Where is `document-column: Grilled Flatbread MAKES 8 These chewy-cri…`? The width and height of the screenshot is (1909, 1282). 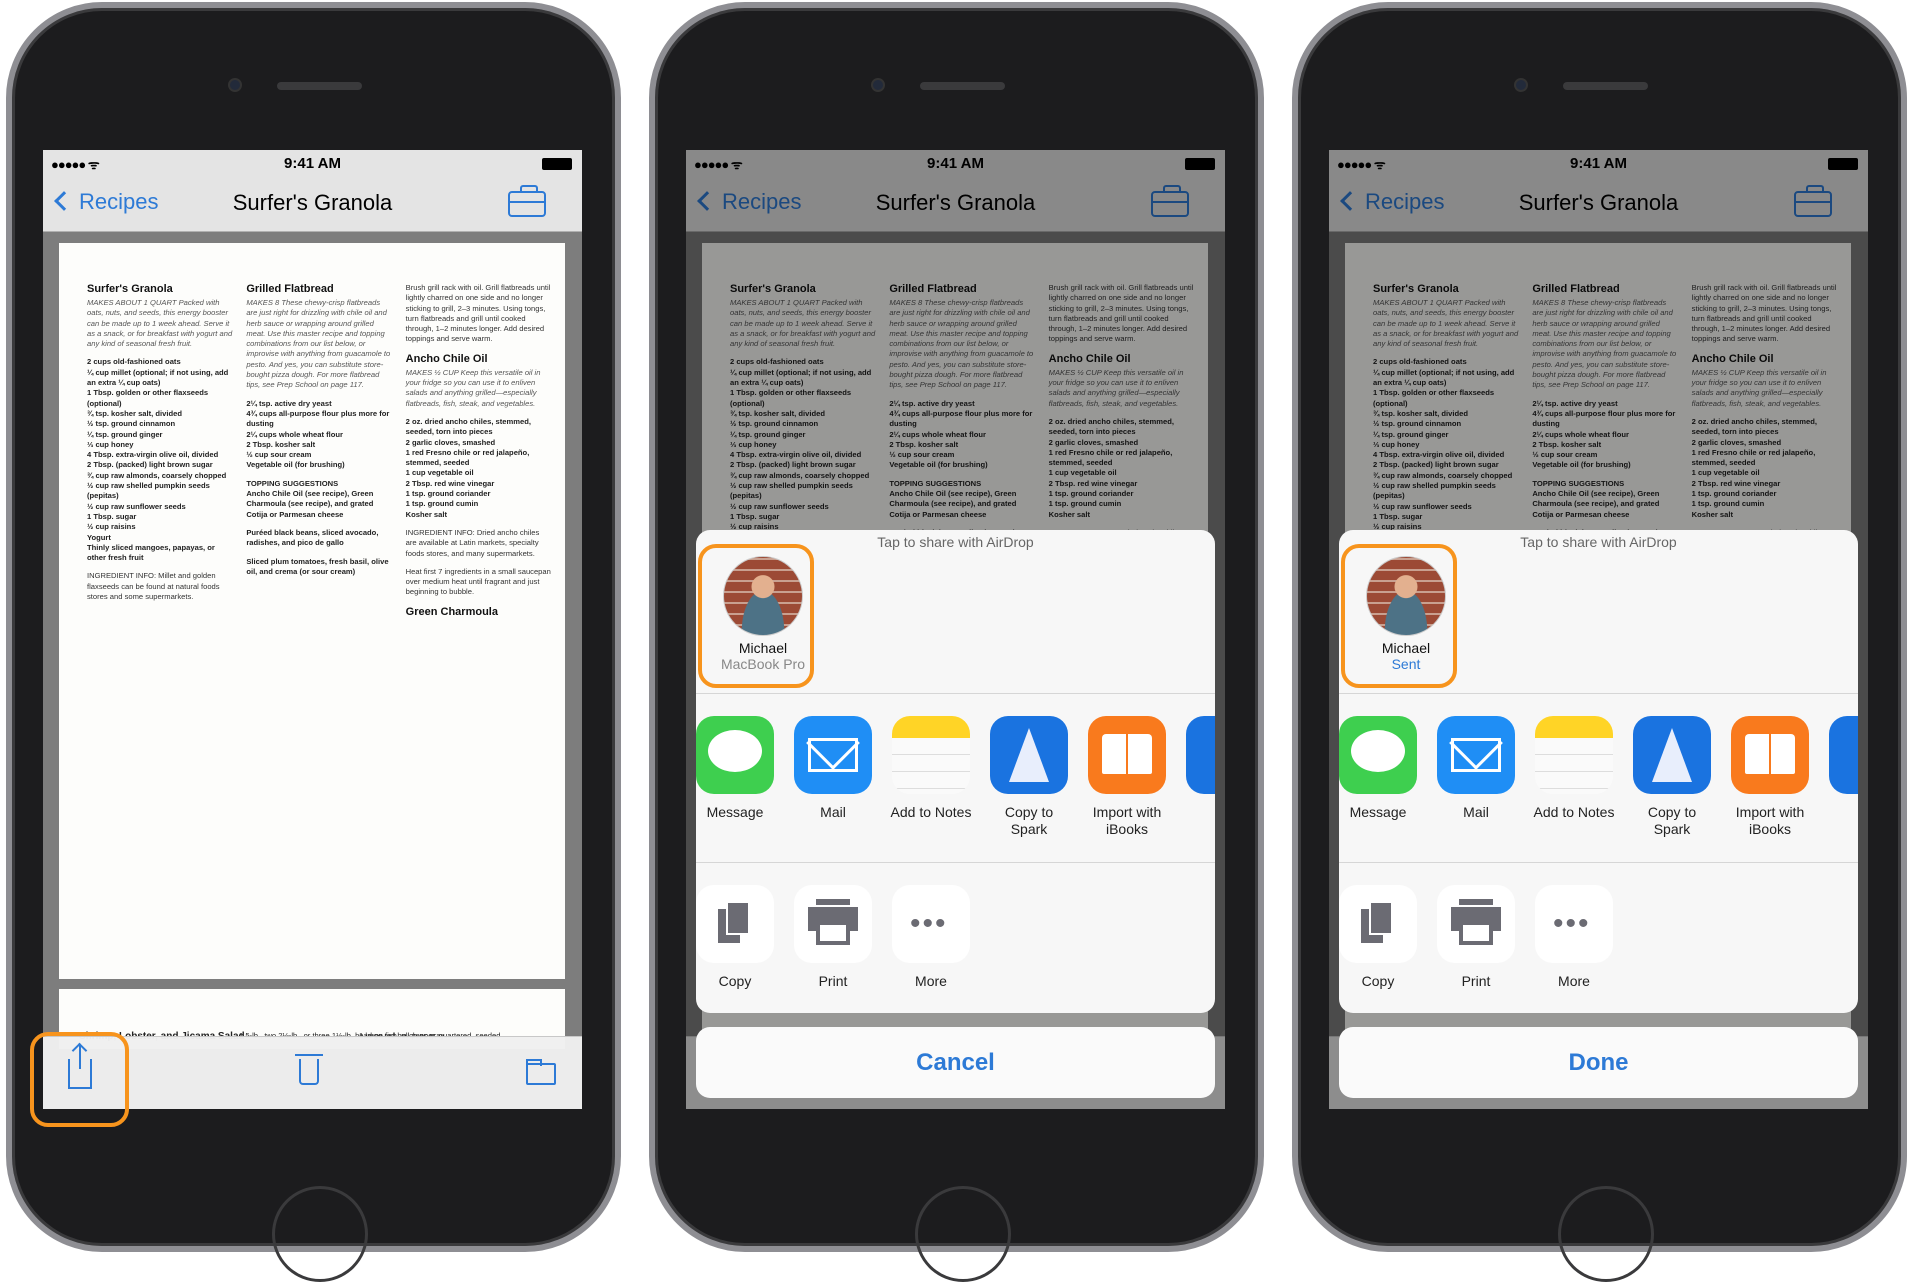 document-column: Grilled Flatbread MAKES 8 These chewy-cri… is located at coordinates (318, 631).